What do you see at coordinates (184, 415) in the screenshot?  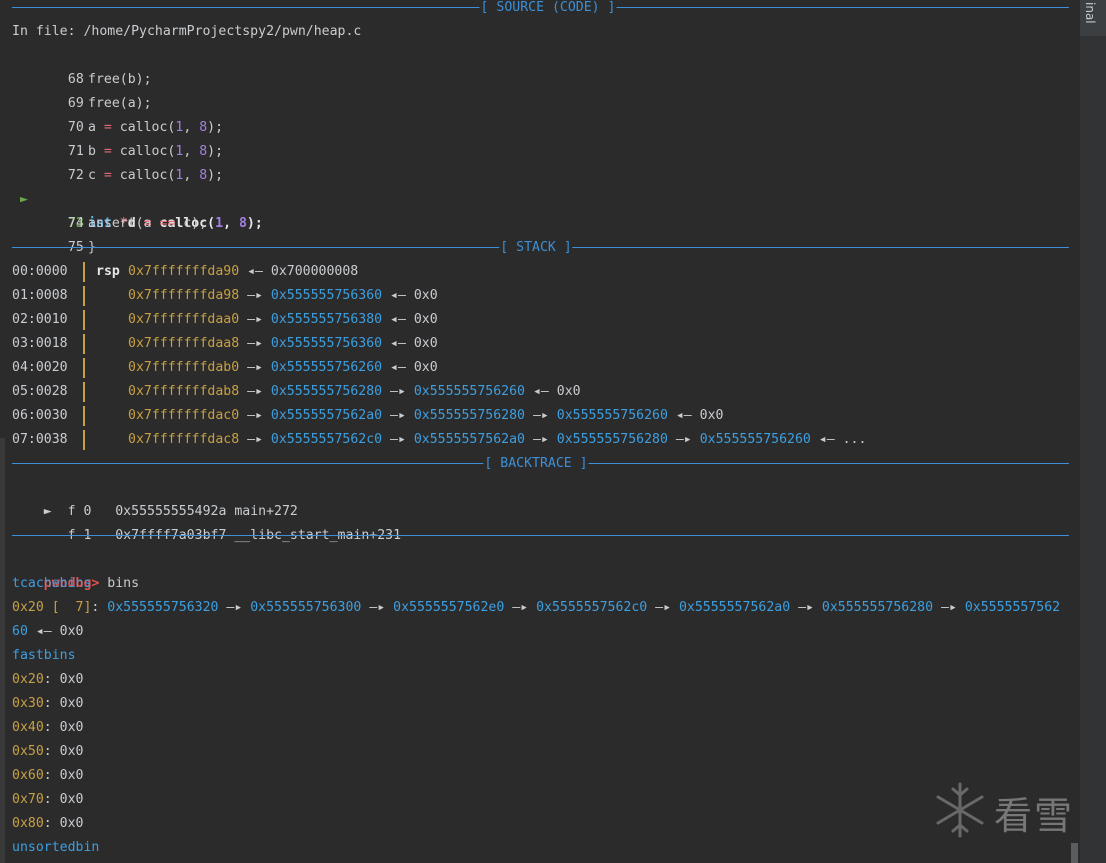 I see `stack-address: 0x7fffffffdac0` at bounding box center [184, 415].